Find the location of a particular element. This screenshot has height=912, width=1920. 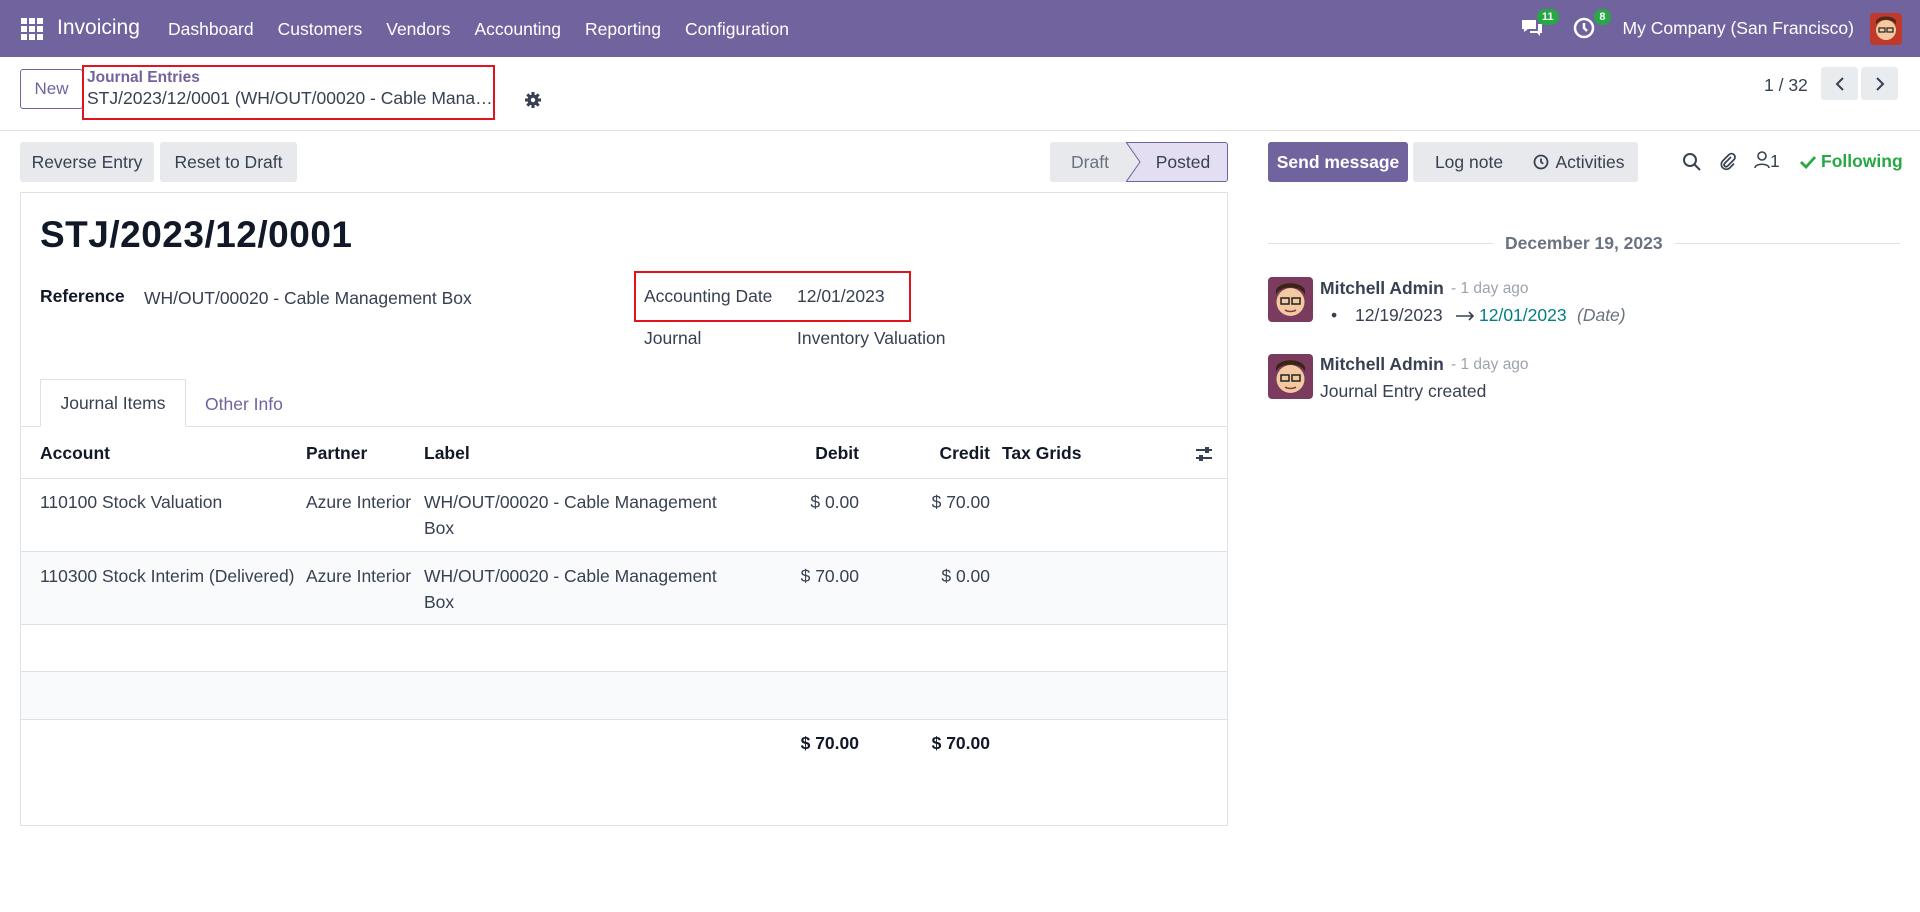

systray: 11 8 My Company (San Francisco) is located at coordinates (1719, 28).